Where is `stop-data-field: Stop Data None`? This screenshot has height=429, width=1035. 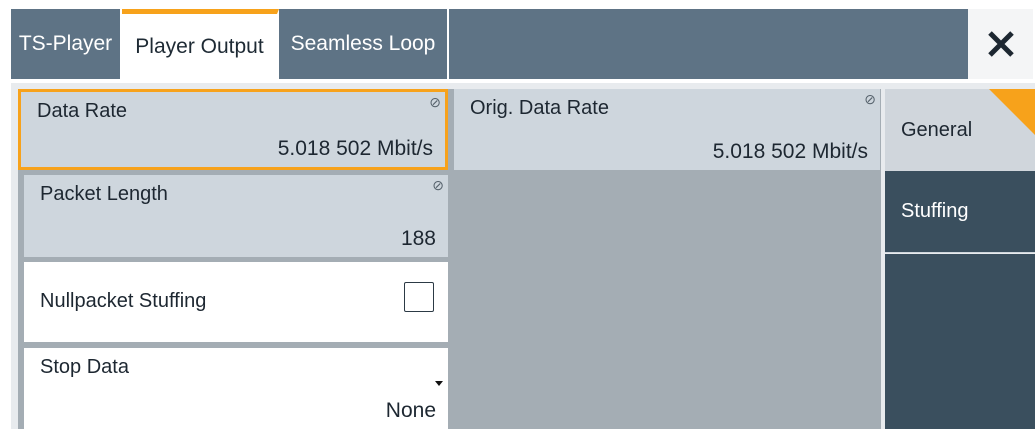
stop-data-field: Stop Data None is located at coordinates (236, 388).